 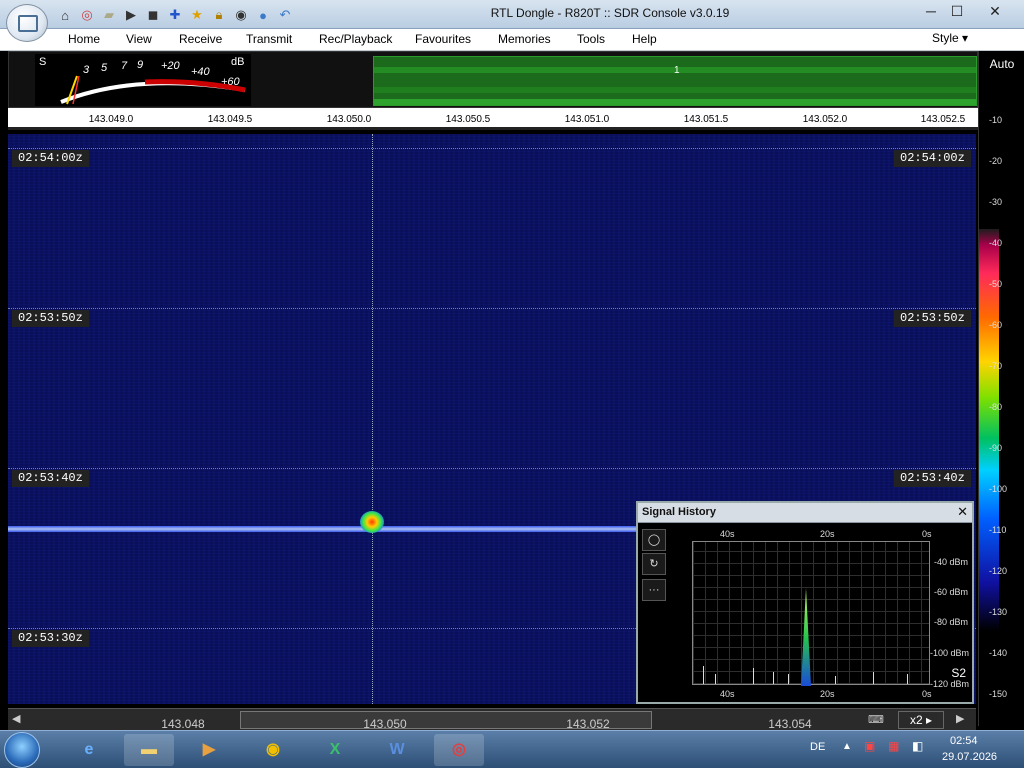 What do you see at coordinates (328, 529) in the screenshot?
I see `signal-trace` at bounding box center [328, 529].